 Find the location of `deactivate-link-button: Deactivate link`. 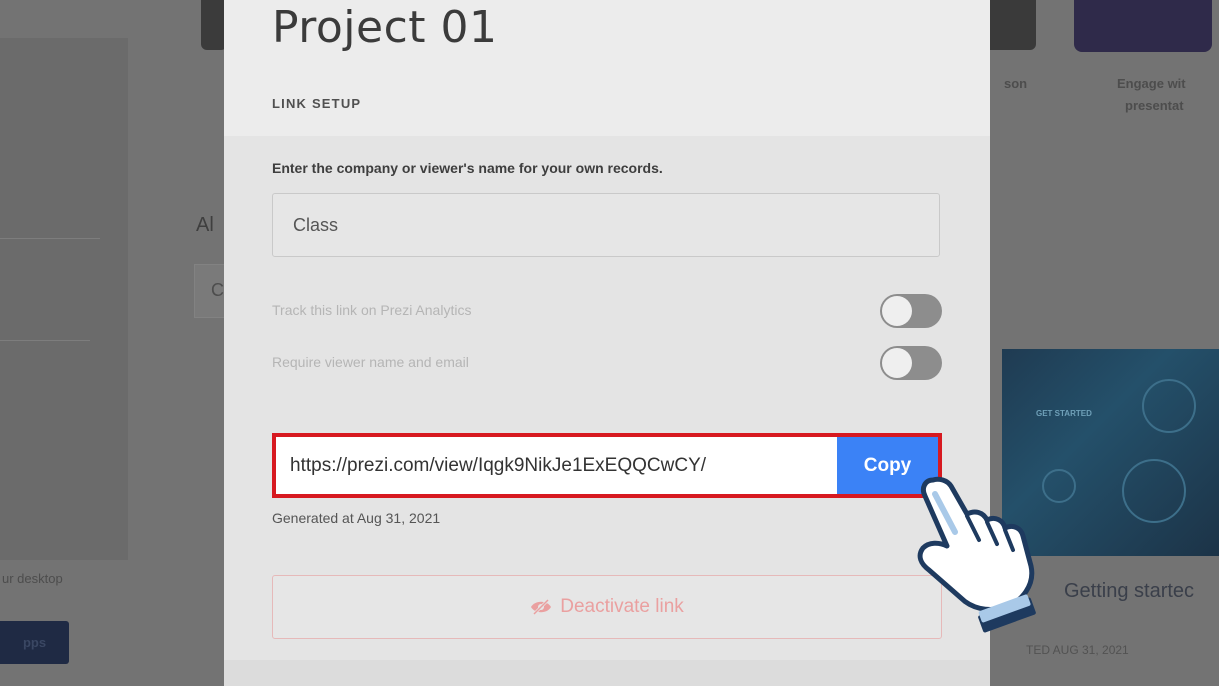

deactivate-link-button: Deactivate link is located at coordinates (607, 607).